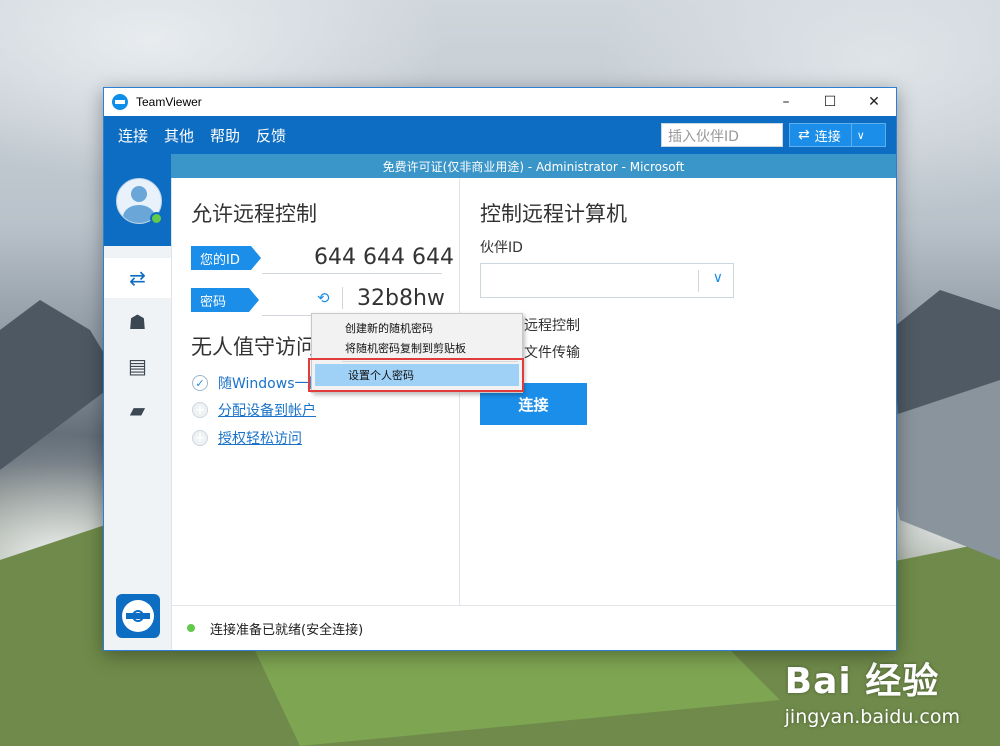 This screenshot has width=1000, height=746. I want to click on password-value: 32b8hw, so click(401, 298).